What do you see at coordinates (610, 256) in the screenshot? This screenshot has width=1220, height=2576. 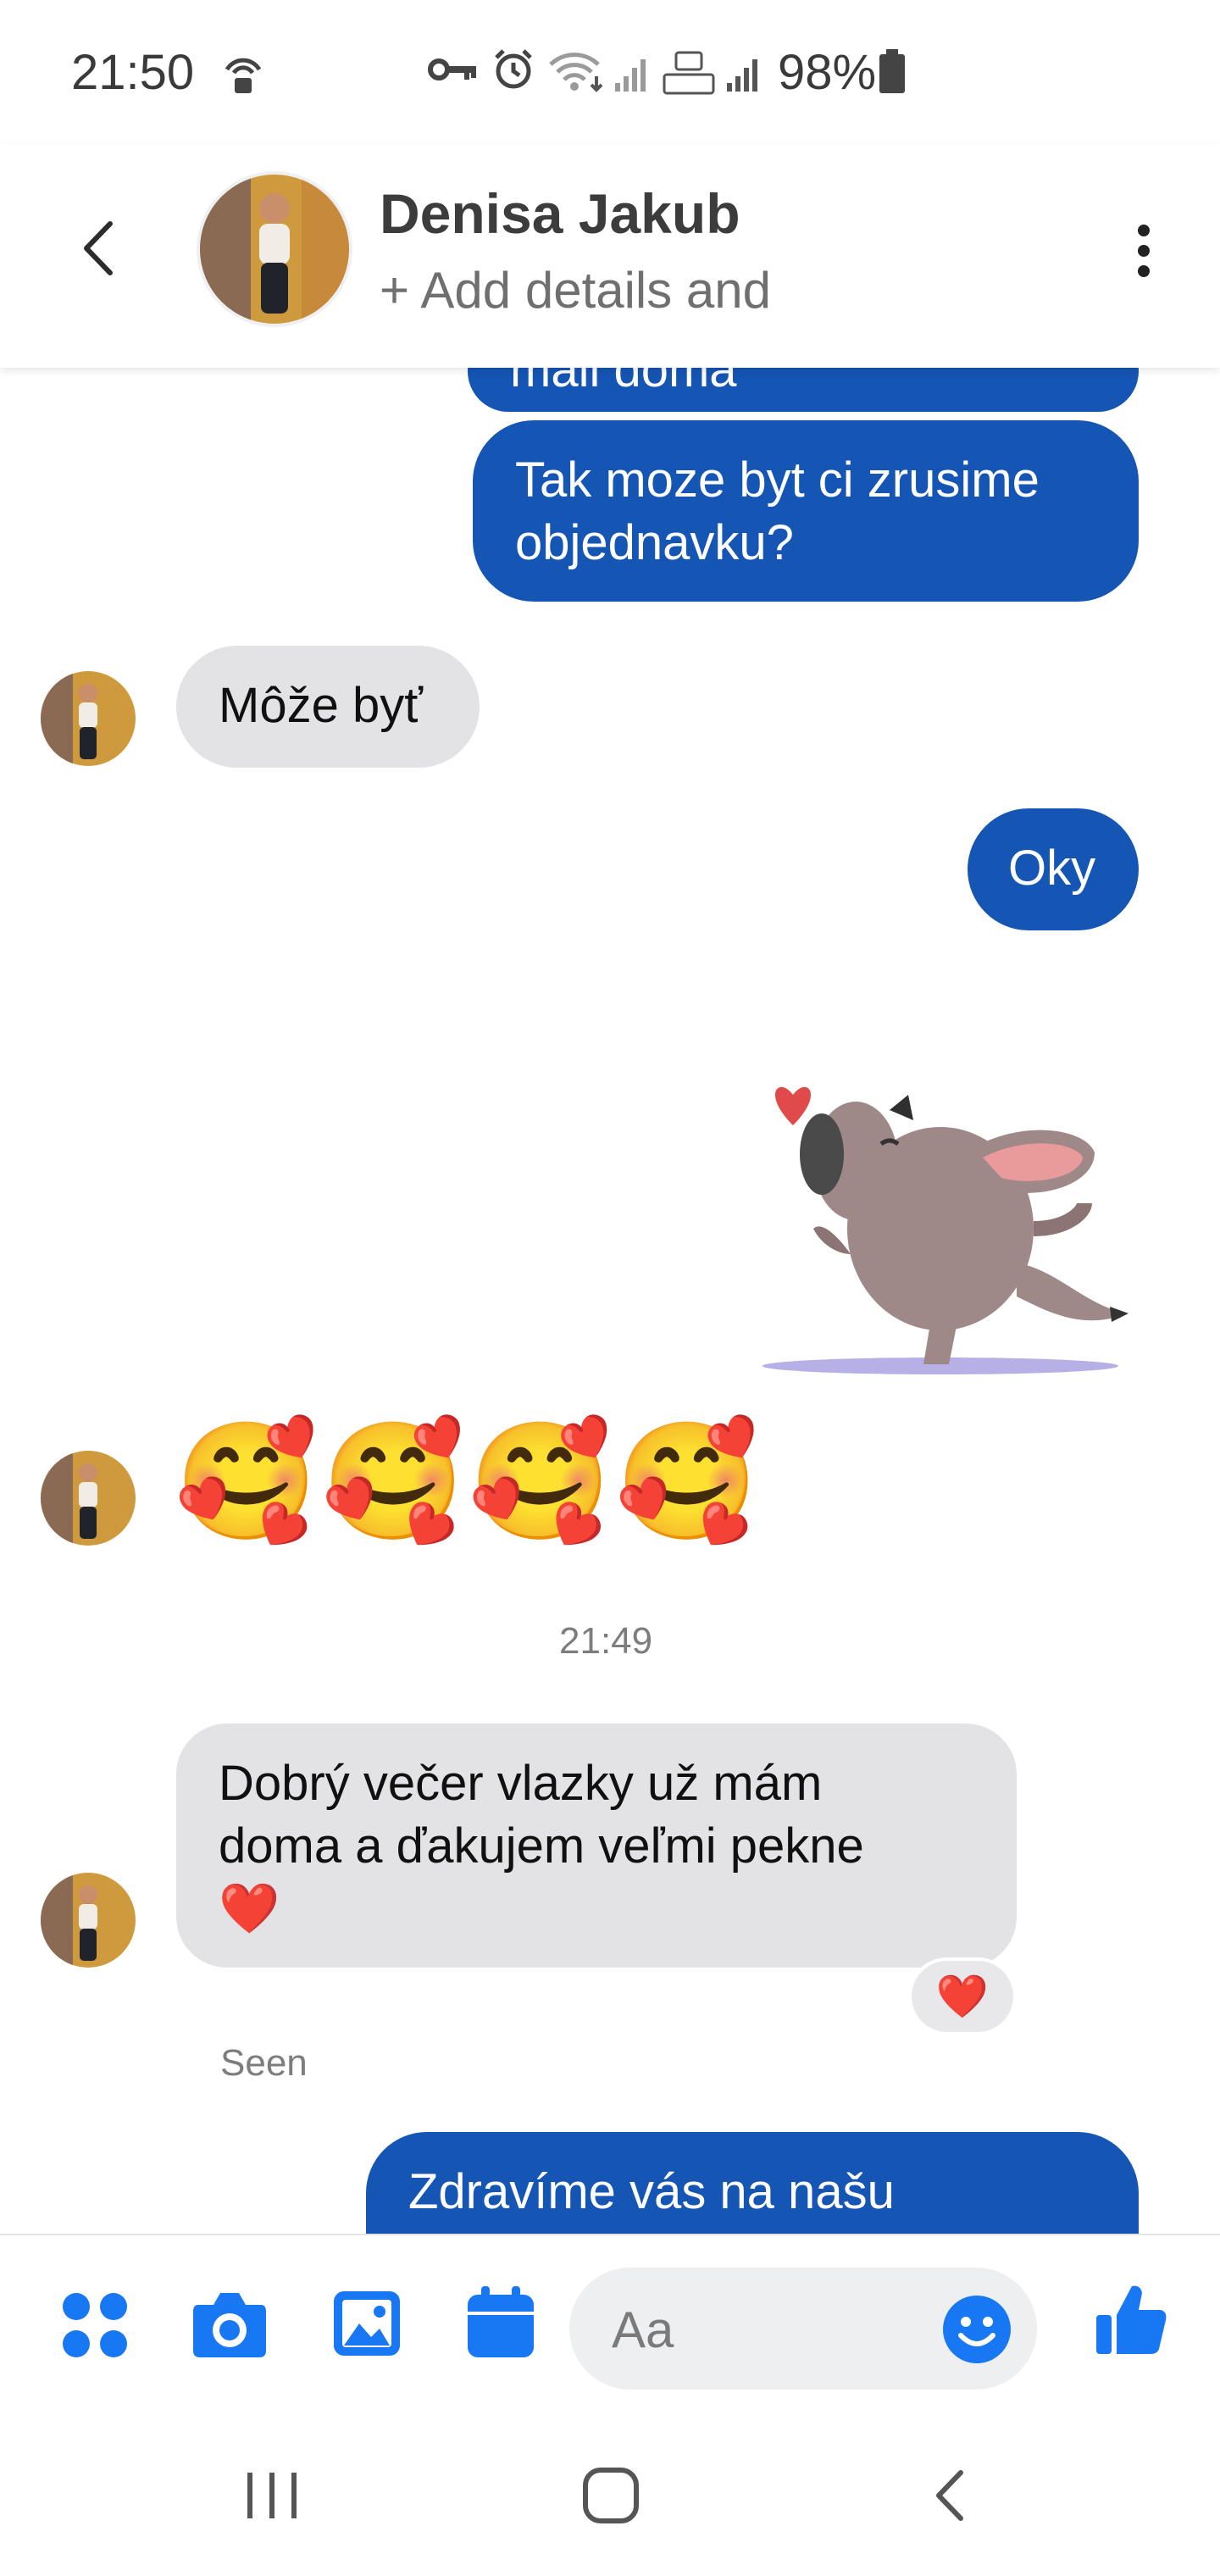 I see `conversation-header: Denisa Jakub + Add details and` at bounding box center [610, 256].